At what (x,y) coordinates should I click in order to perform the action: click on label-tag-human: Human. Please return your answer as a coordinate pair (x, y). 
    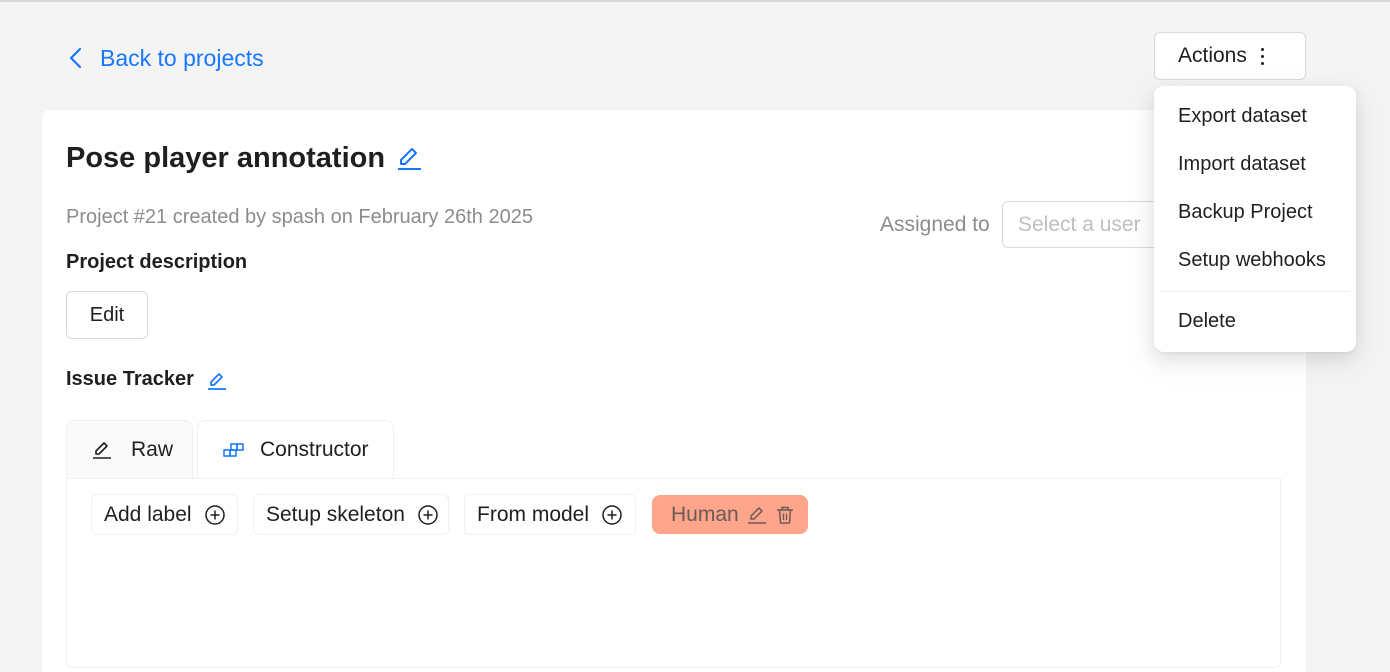
    Looking at the image, I should click on (730, 514).